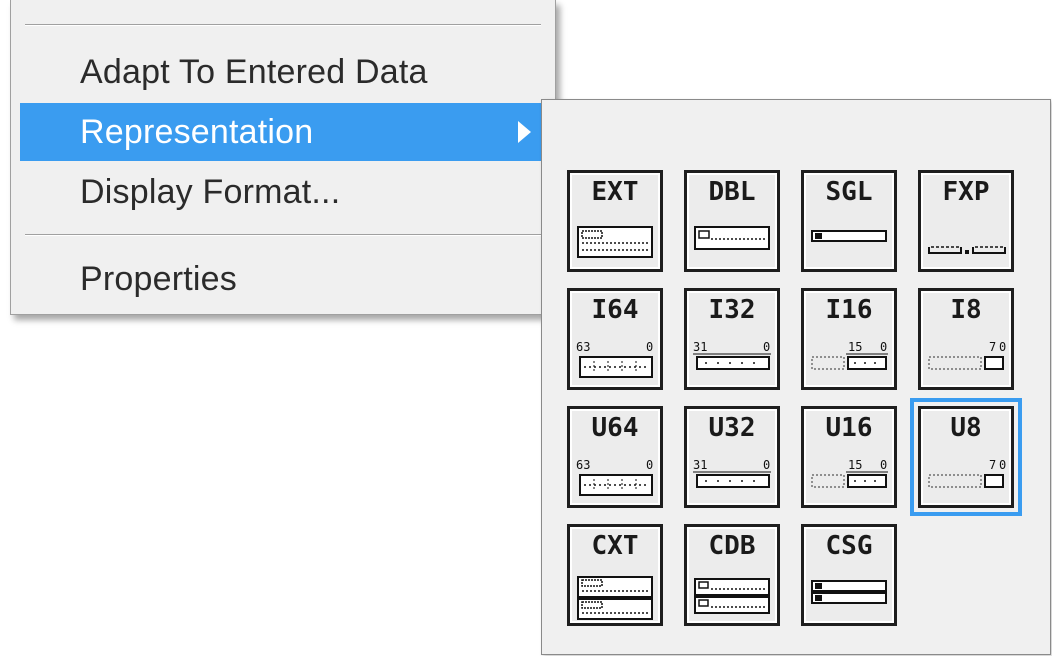 The image size is (1052, 656). I want to click on tile-label: SGL, so click(849, 192).